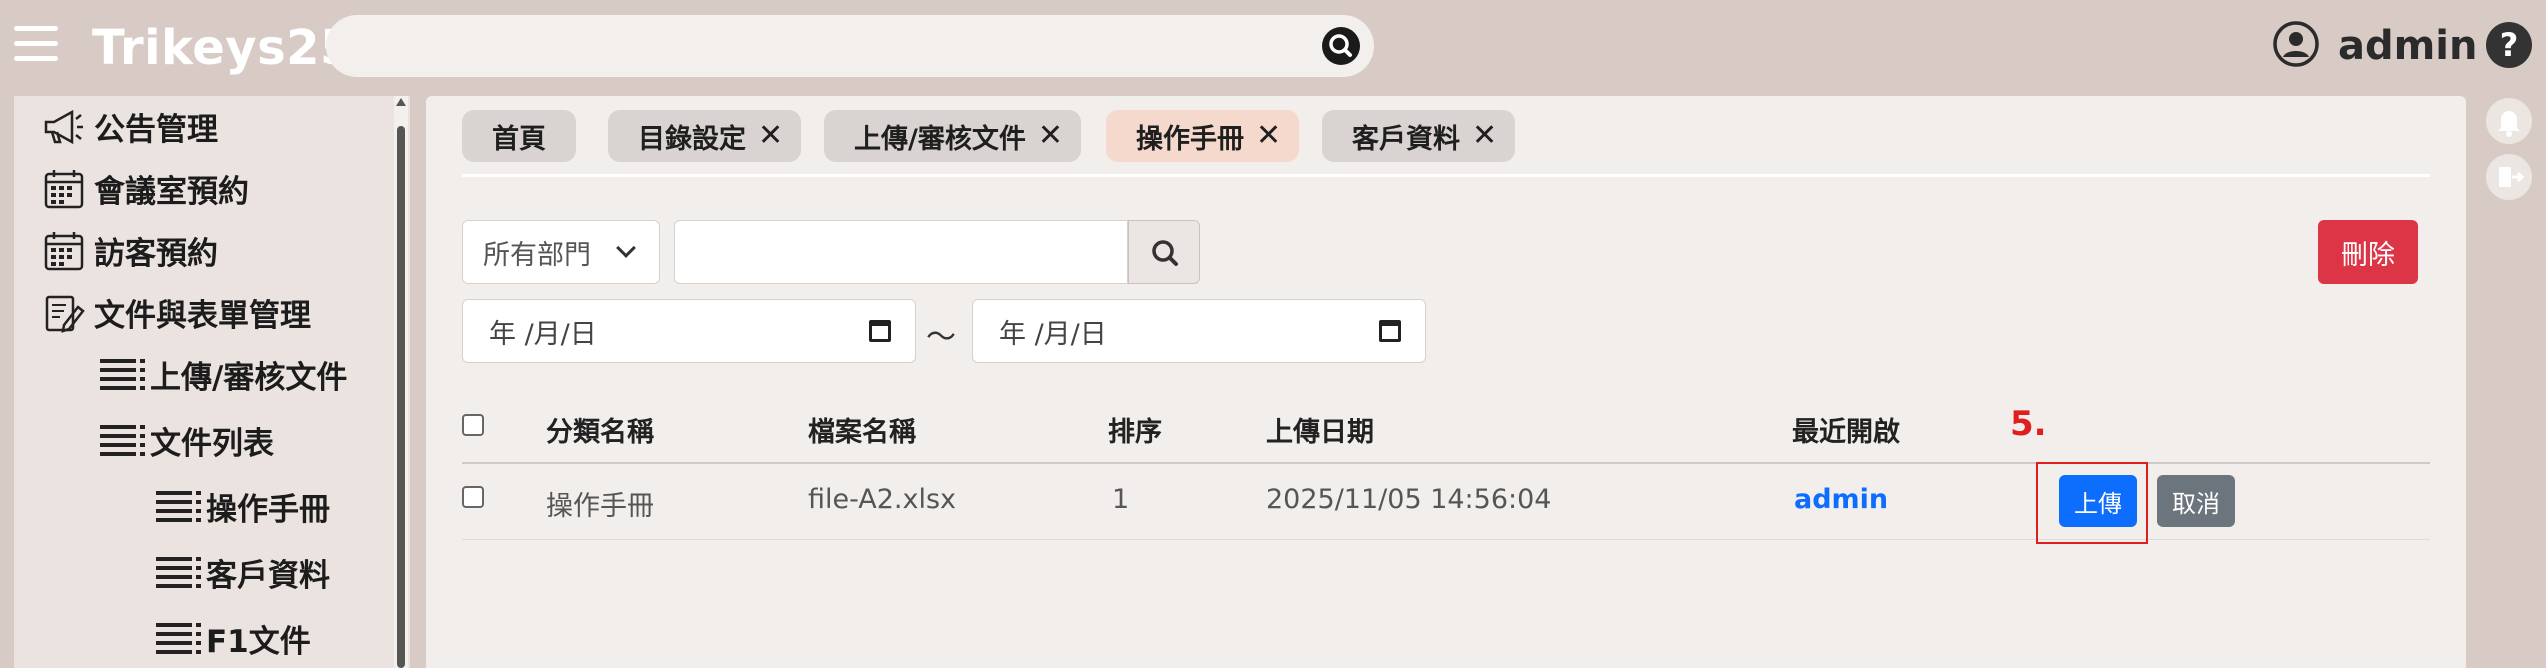 The width and height of the screenshot is (2546, 668). What do you see at coordinates (1446, 429) in the screenshot?
I see `table-header: 分類名稱 檔案名稱 排序 上傳日期 最近開啟` at bounding box center [1446, 429].